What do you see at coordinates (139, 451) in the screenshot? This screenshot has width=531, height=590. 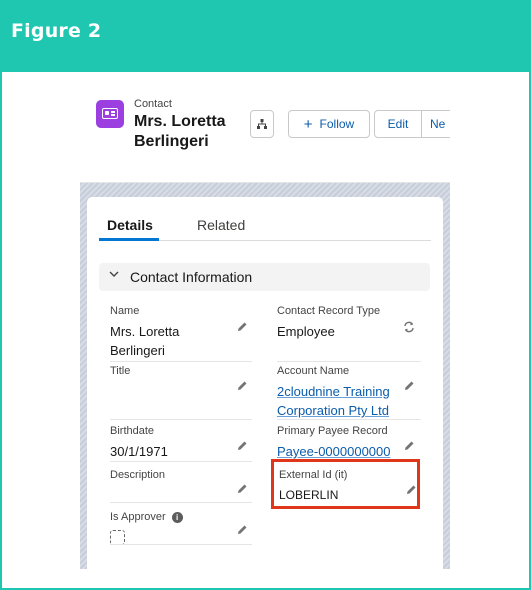 I see `field-value: 30/1/1971` at bounding box center [139, 451].